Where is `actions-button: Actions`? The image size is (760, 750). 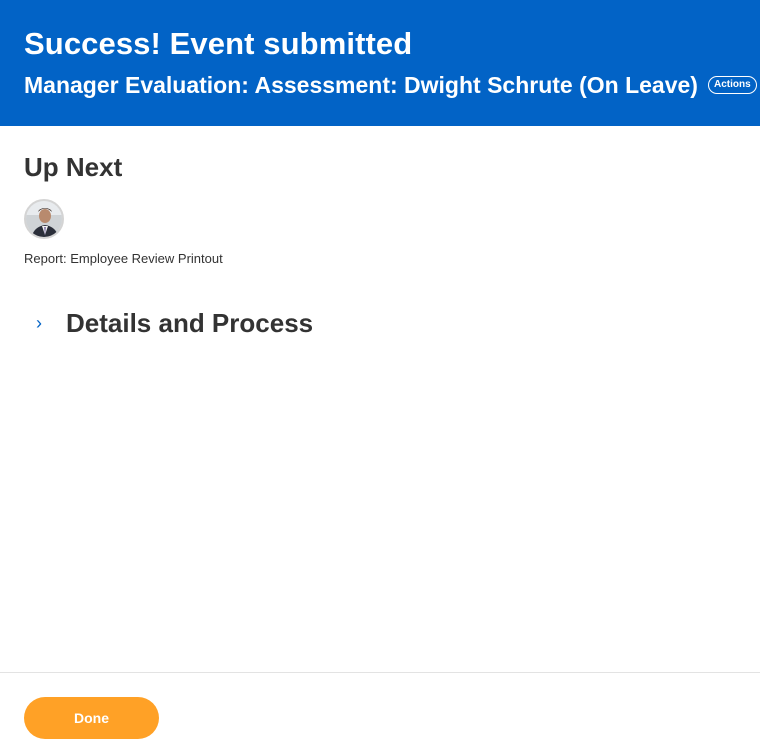 actions-button: Actions is located at coordinates (732, 85).